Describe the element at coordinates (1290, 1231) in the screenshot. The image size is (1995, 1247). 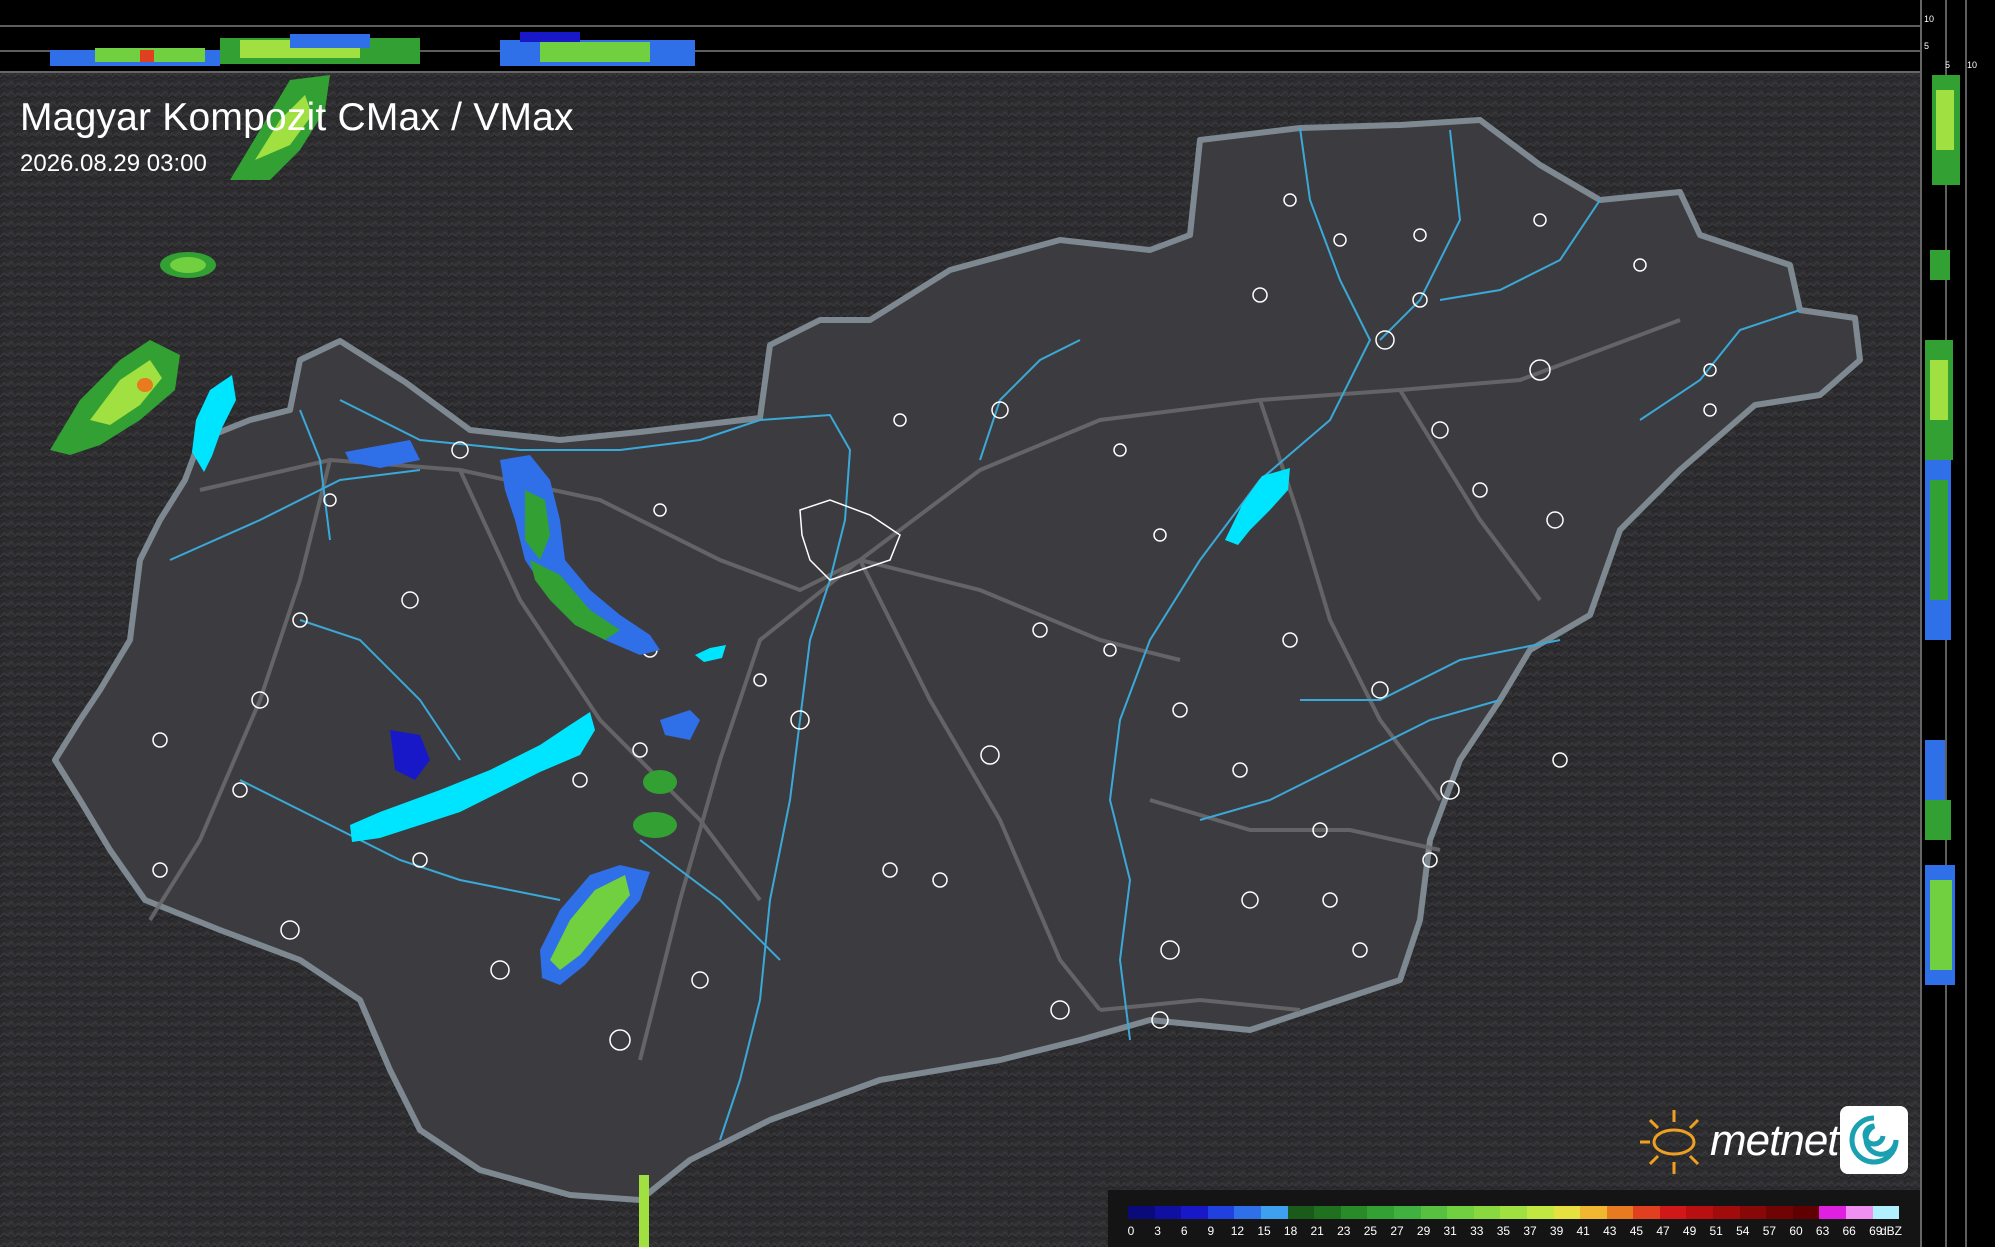
I see `legend-label: 18` at that location.